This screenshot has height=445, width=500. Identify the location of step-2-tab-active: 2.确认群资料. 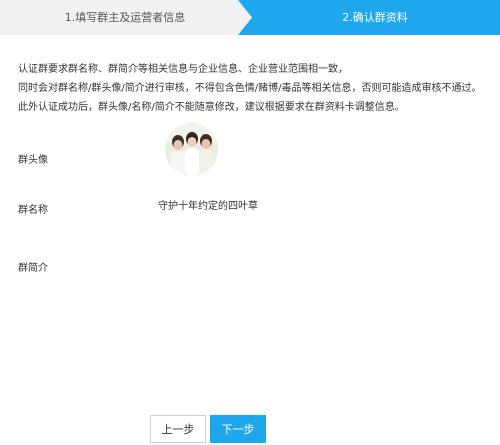
(369, 17).